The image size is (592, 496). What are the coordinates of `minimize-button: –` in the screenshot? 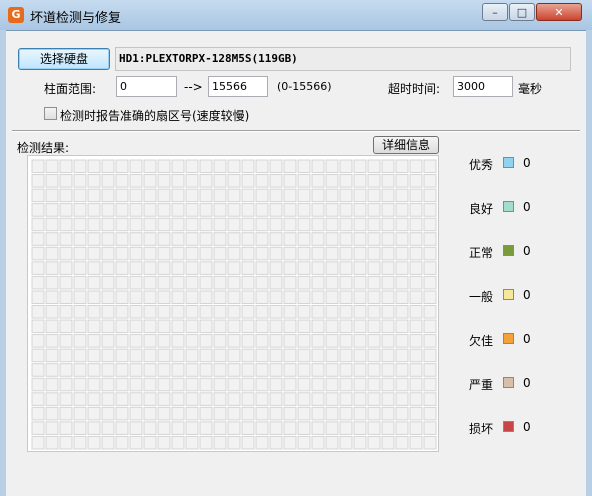 It's located at (495, 12).